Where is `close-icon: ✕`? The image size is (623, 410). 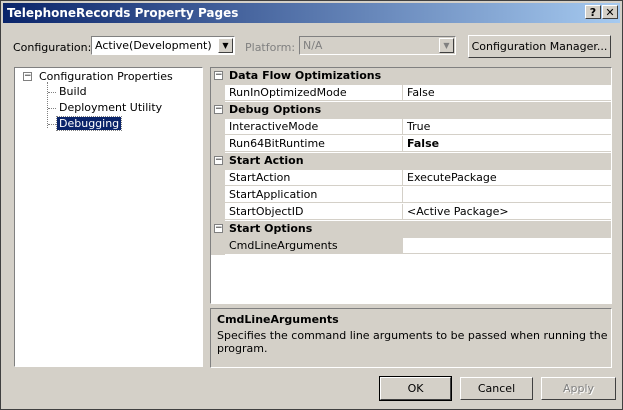
close-icon: ✕ is located at coordinates (610, 12).